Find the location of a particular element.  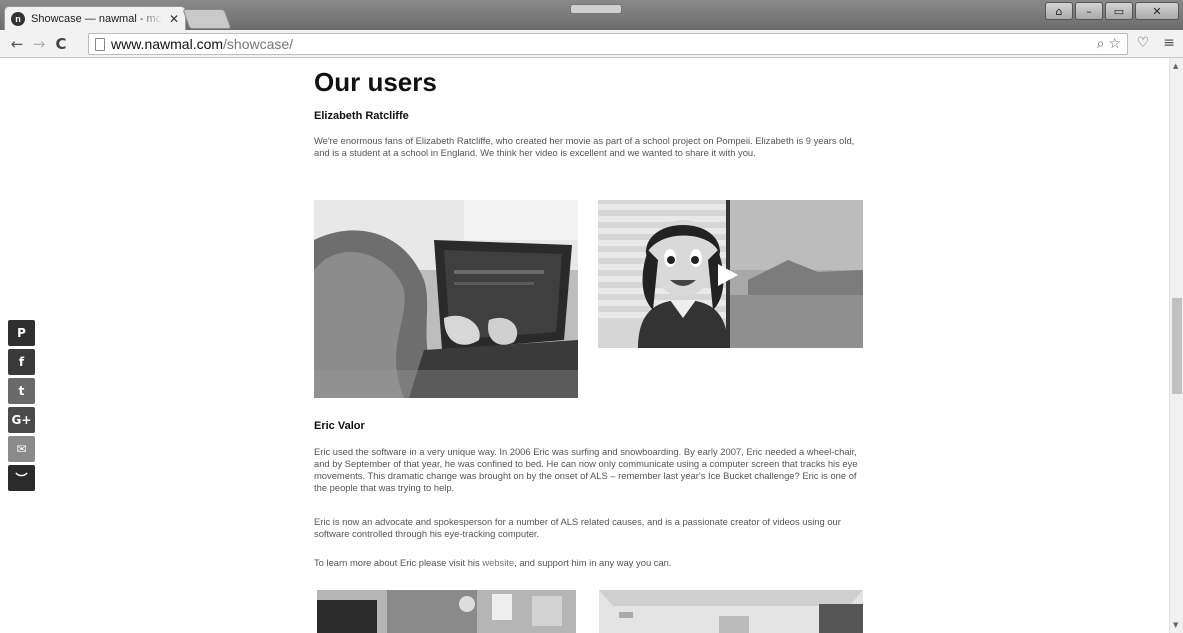

scroll-down-icon: ▼ is located at coordinates (1175, 625).